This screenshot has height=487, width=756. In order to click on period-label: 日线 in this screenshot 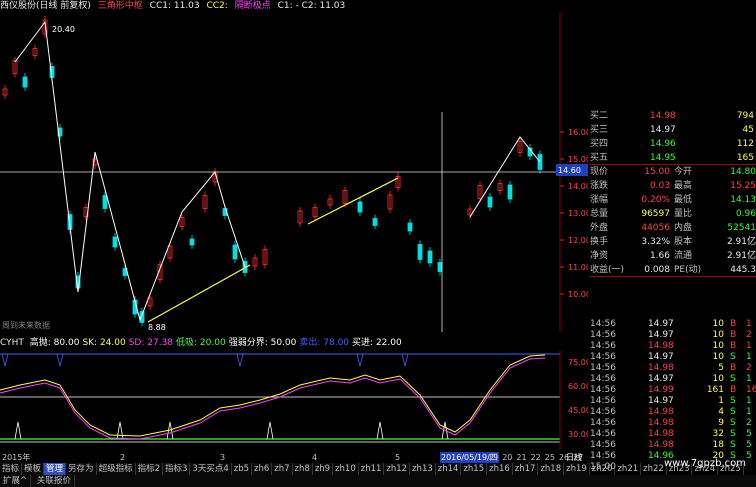, I will do `click(574, 457)`.